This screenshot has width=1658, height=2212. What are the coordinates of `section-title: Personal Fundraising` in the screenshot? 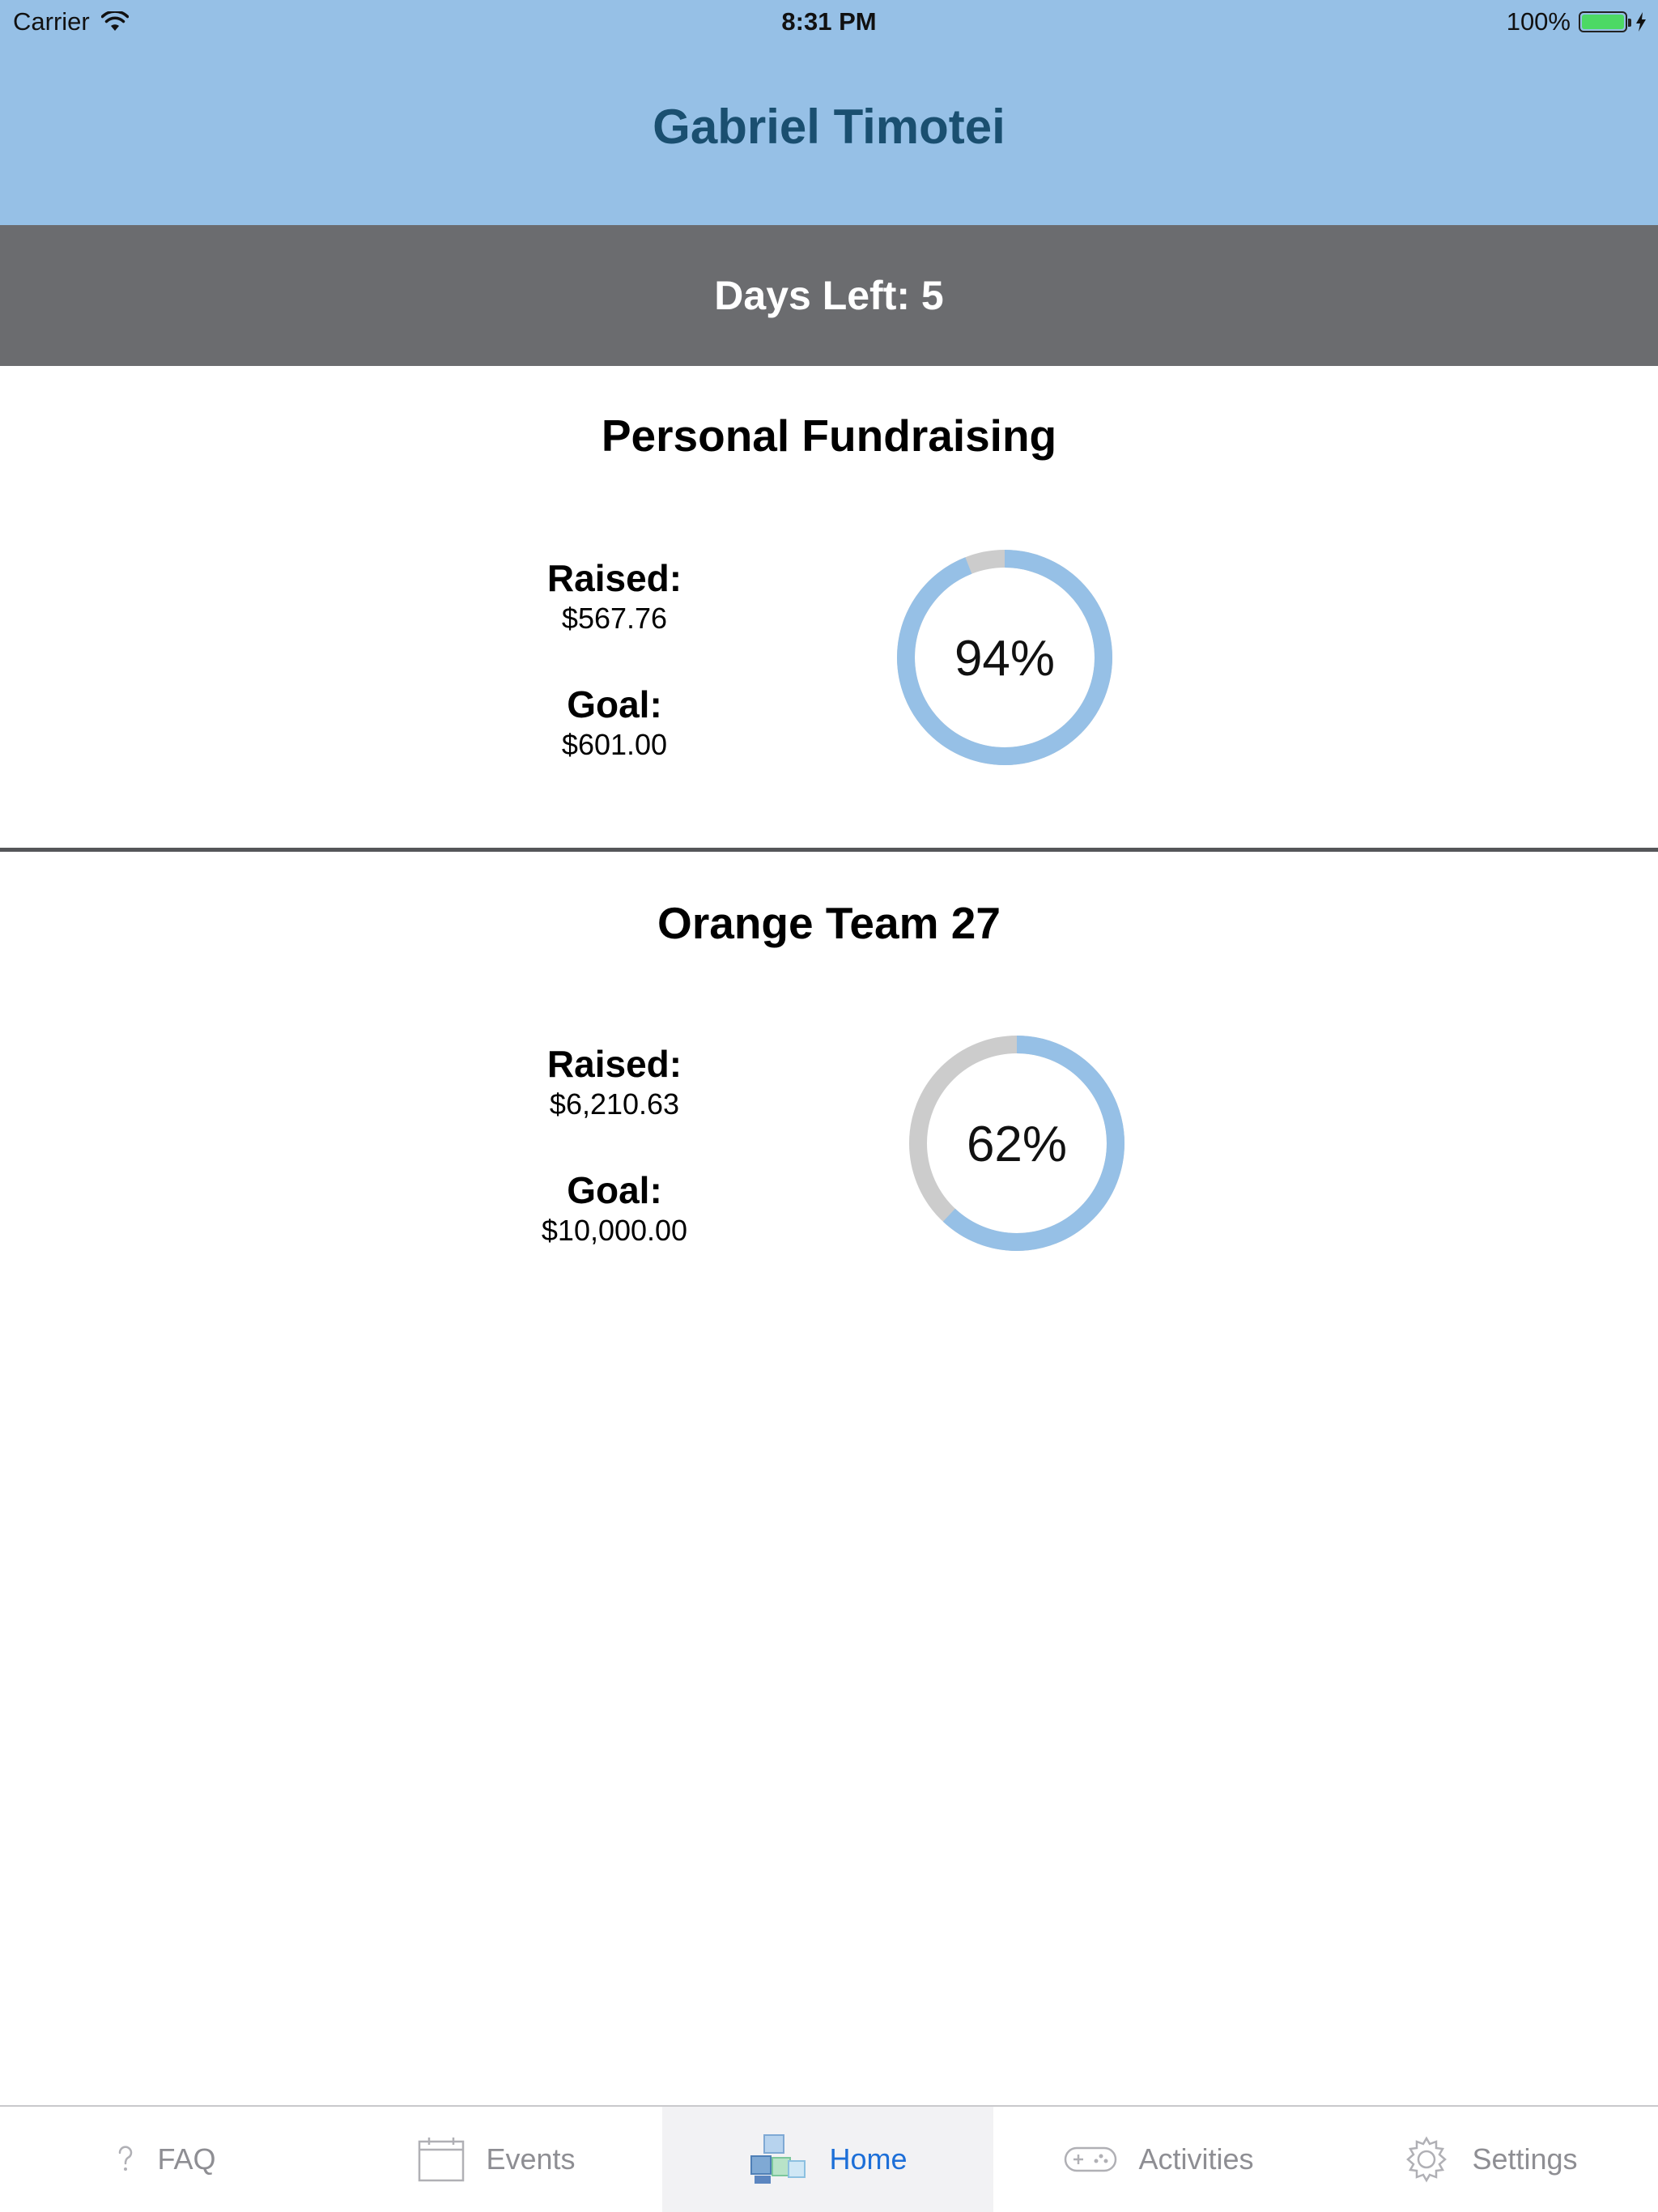 It's located at (829, 435).